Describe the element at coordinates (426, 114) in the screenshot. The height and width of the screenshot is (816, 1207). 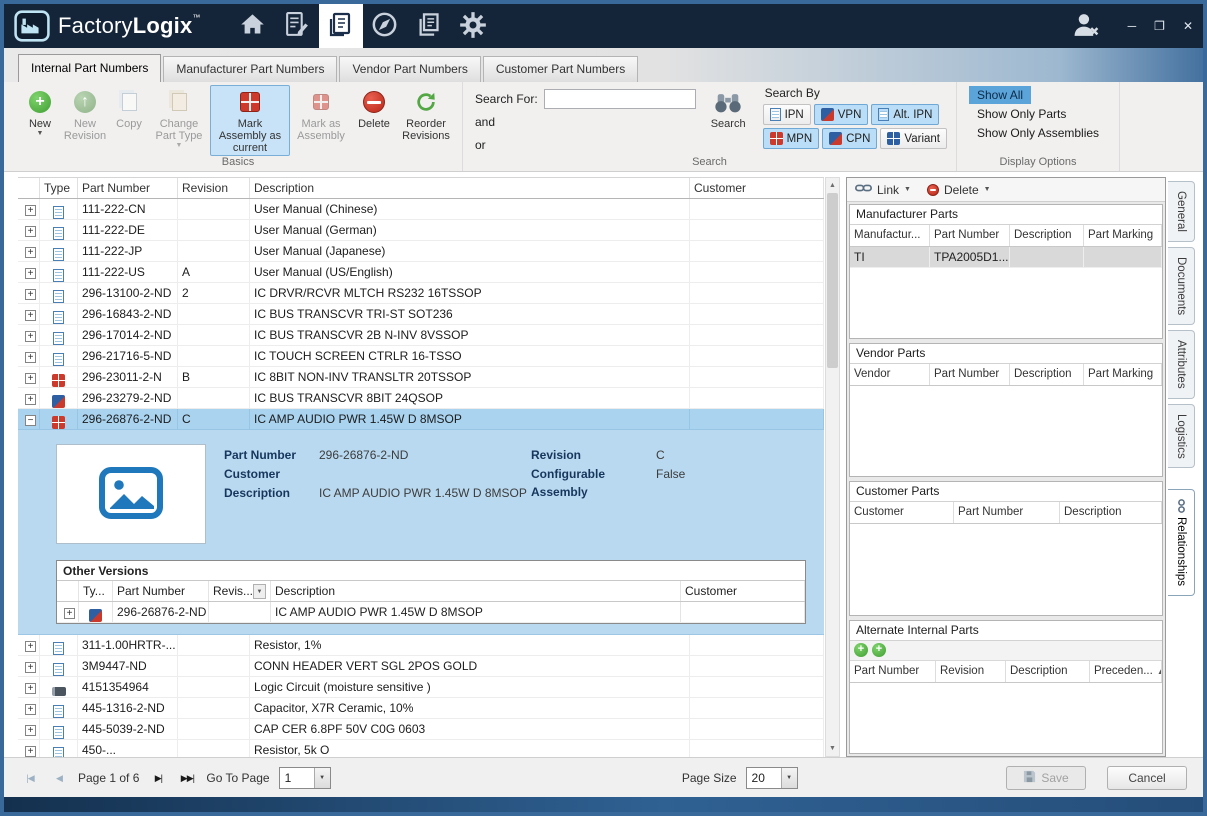
I see `reorder-revisions-button: Reorder Revisions` at that location.